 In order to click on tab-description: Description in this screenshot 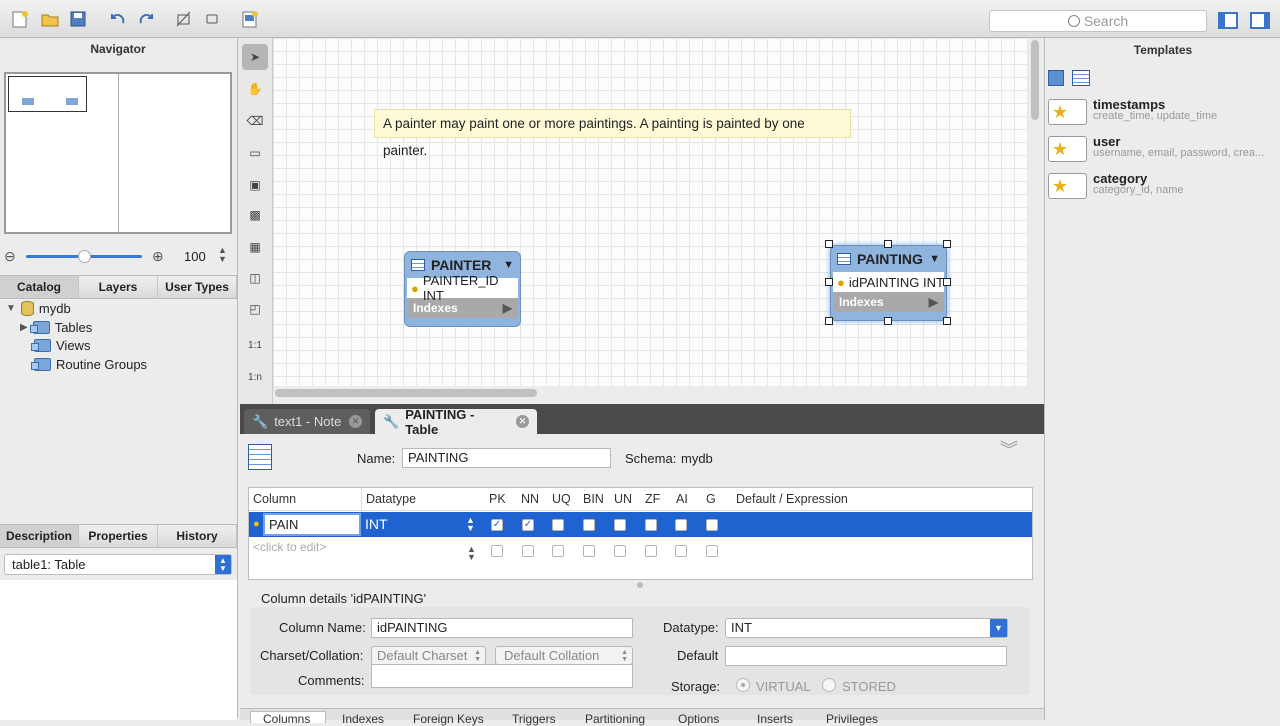, I will do `click(39, 536)`.